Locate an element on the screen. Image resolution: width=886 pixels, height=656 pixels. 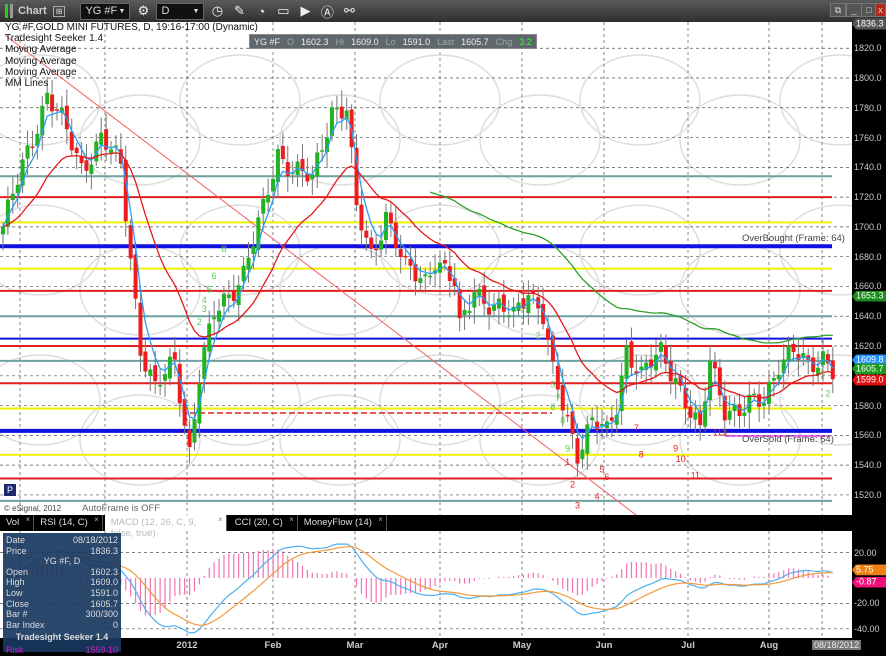
p-button: P is located at coordinates (10, 490).